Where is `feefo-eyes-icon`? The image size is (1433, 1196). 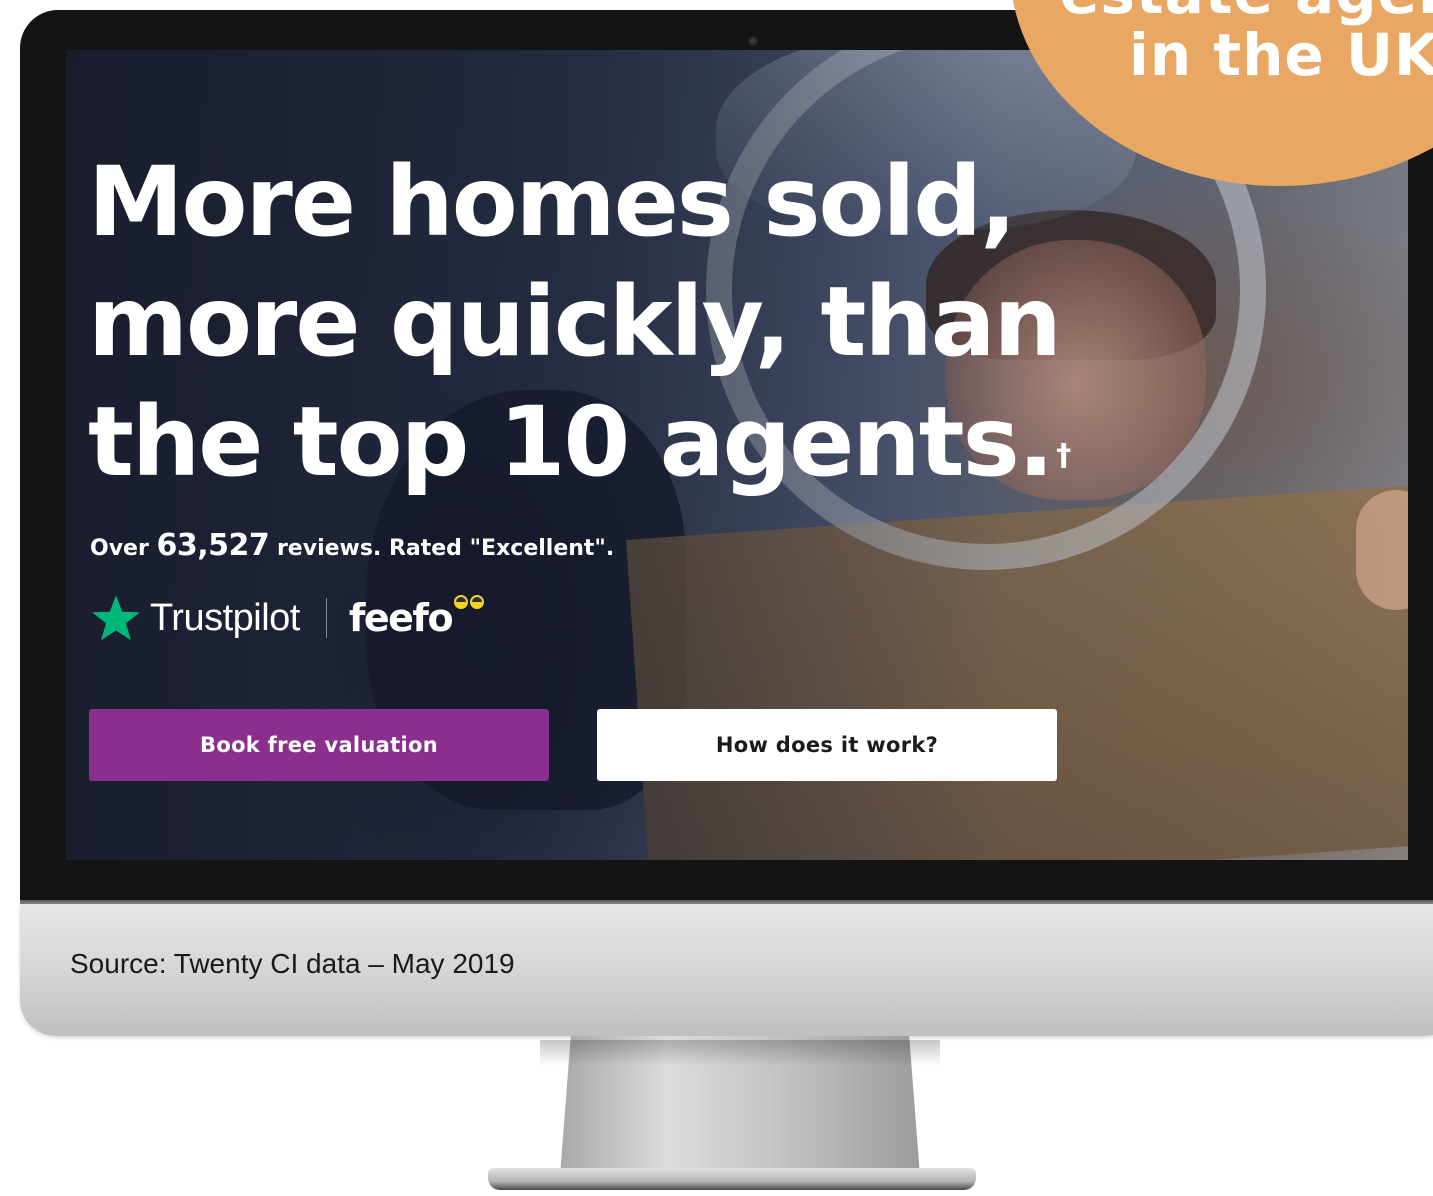 feefo-eyes-icon is located at coordinates (470, 602).